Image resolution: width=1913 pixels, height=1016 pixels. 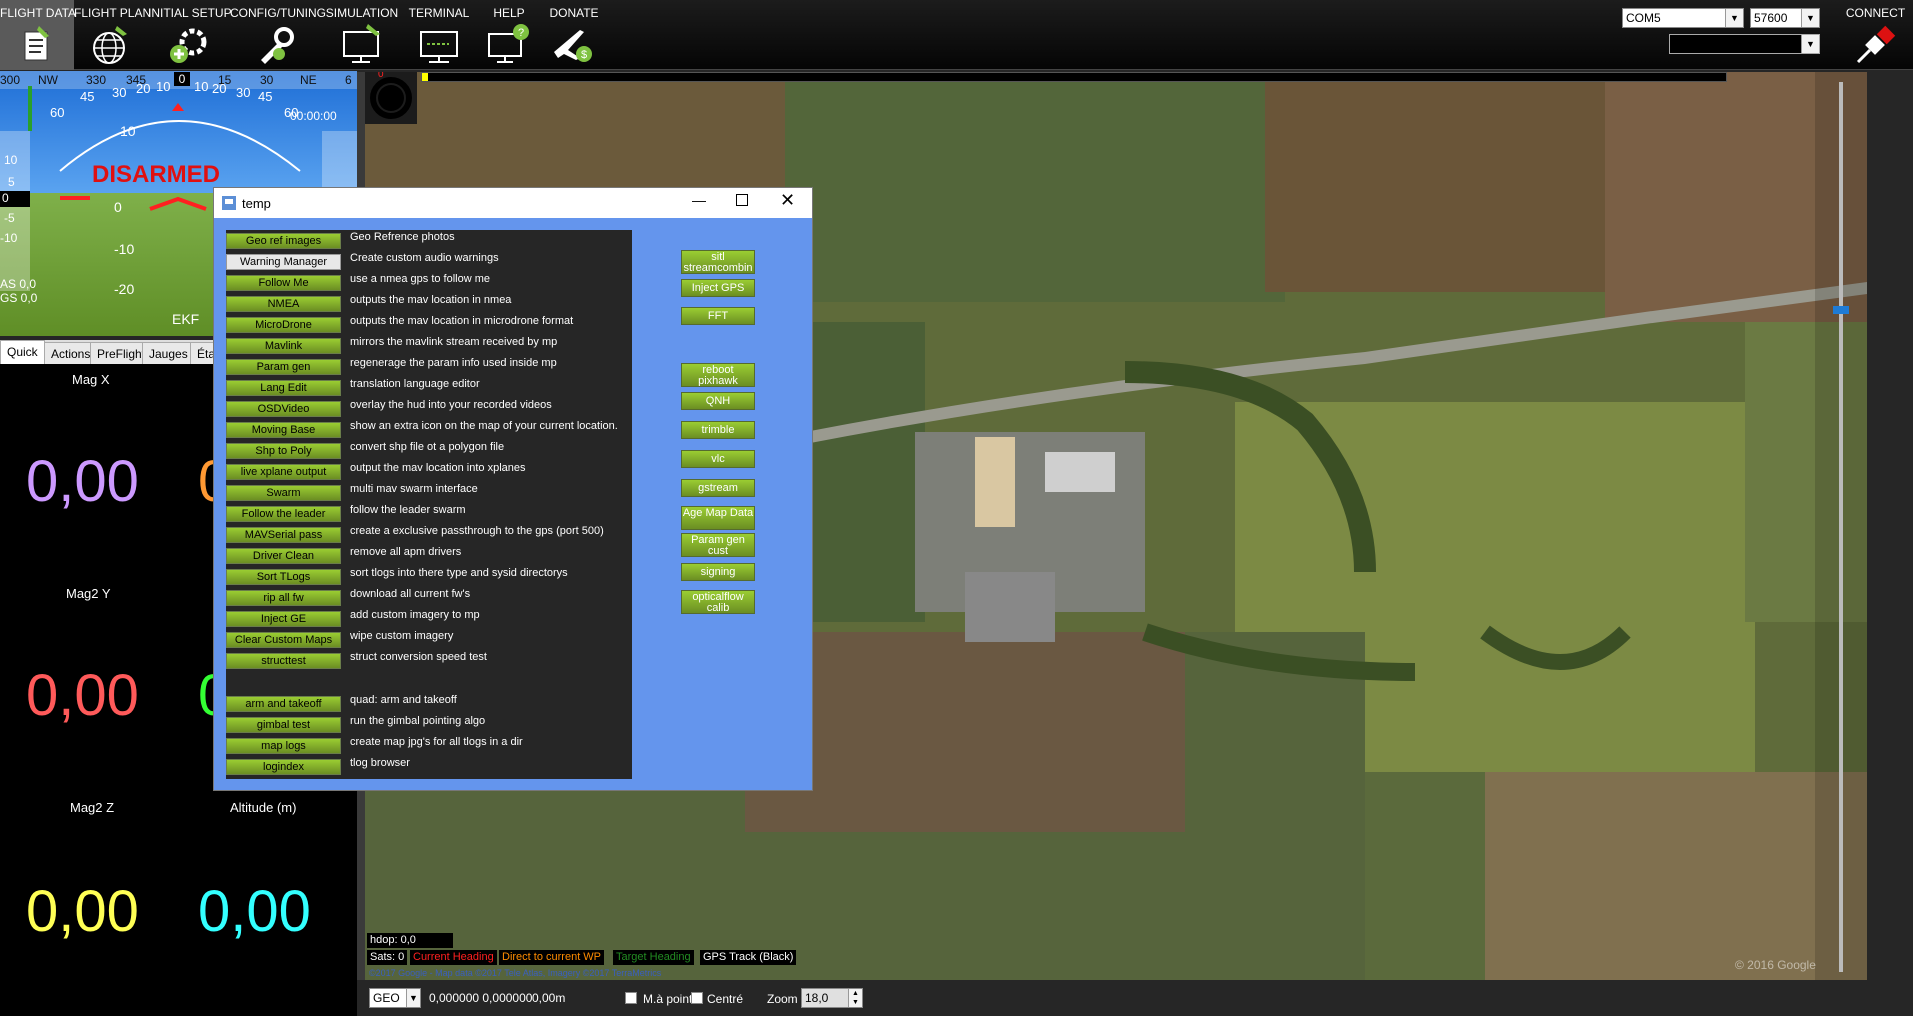 What do you see at coordinates (11, 182) in the screenshot?
I see `speed-tape-label: 5` at bounding box center [11, 182].